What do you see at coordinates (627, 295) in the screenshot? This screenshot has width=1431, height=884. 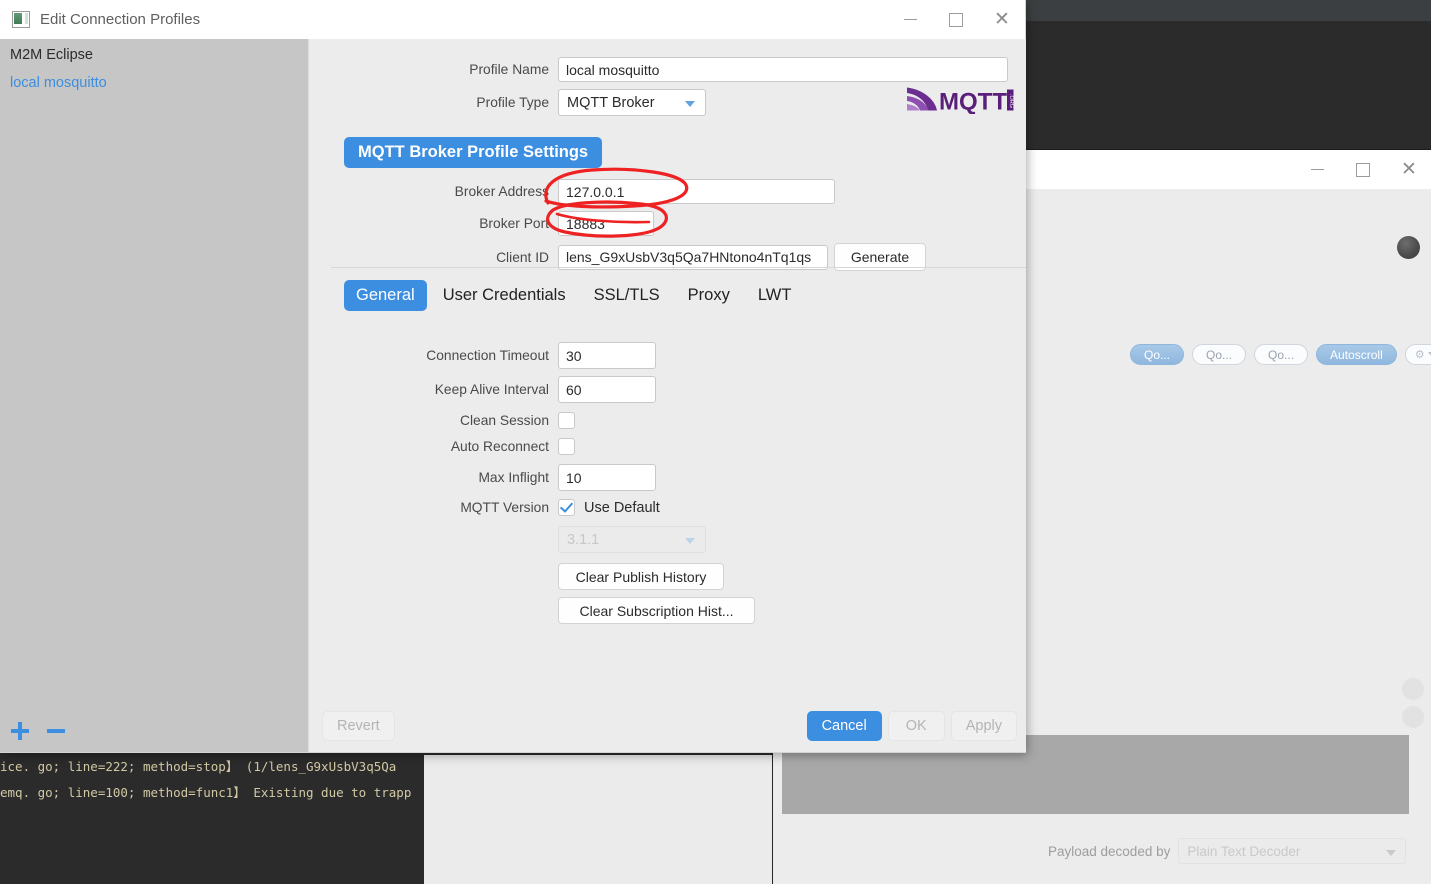 I see `tab-ssl-tls: SSL/TLS` at bounding box center [627, 295].